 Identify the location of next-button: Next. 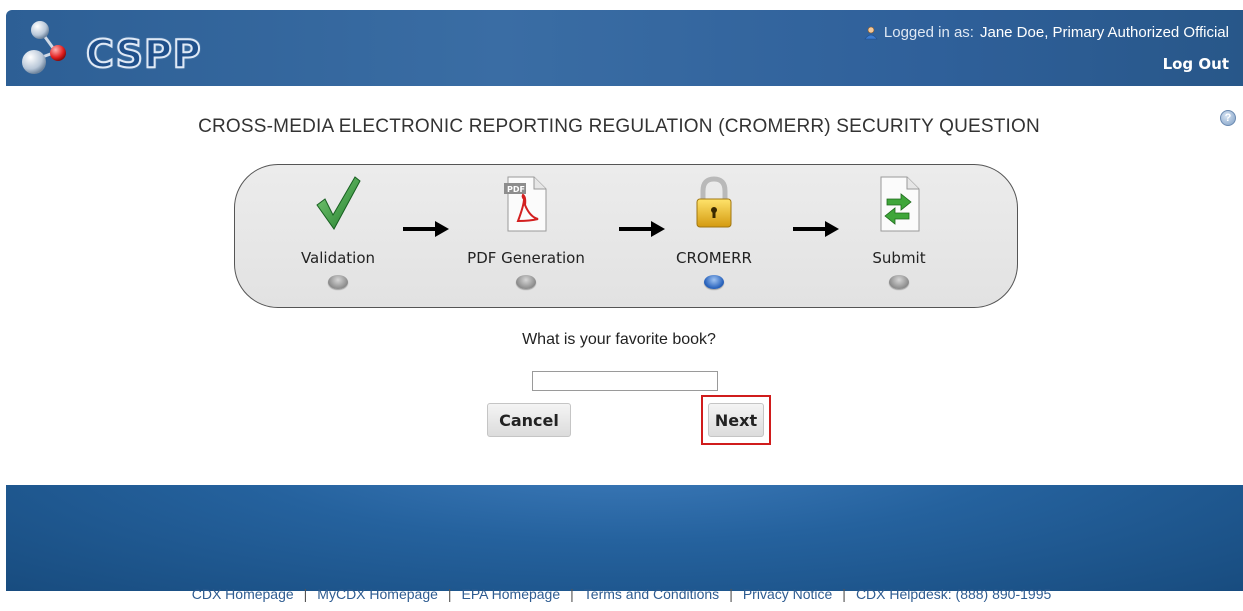
(736, 420).